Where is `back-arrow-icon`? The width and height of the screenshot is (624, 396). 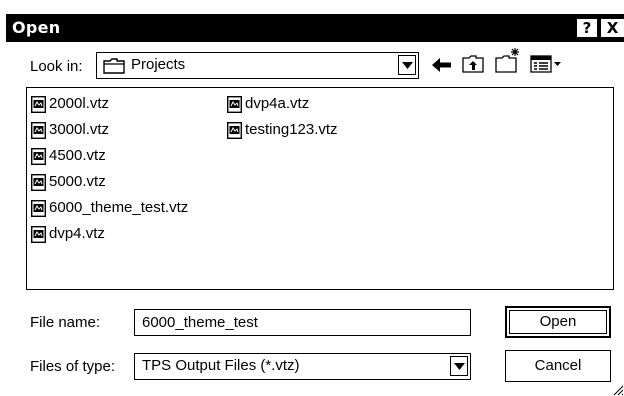 back-arrow-icon is located at coordinates (442, 65).